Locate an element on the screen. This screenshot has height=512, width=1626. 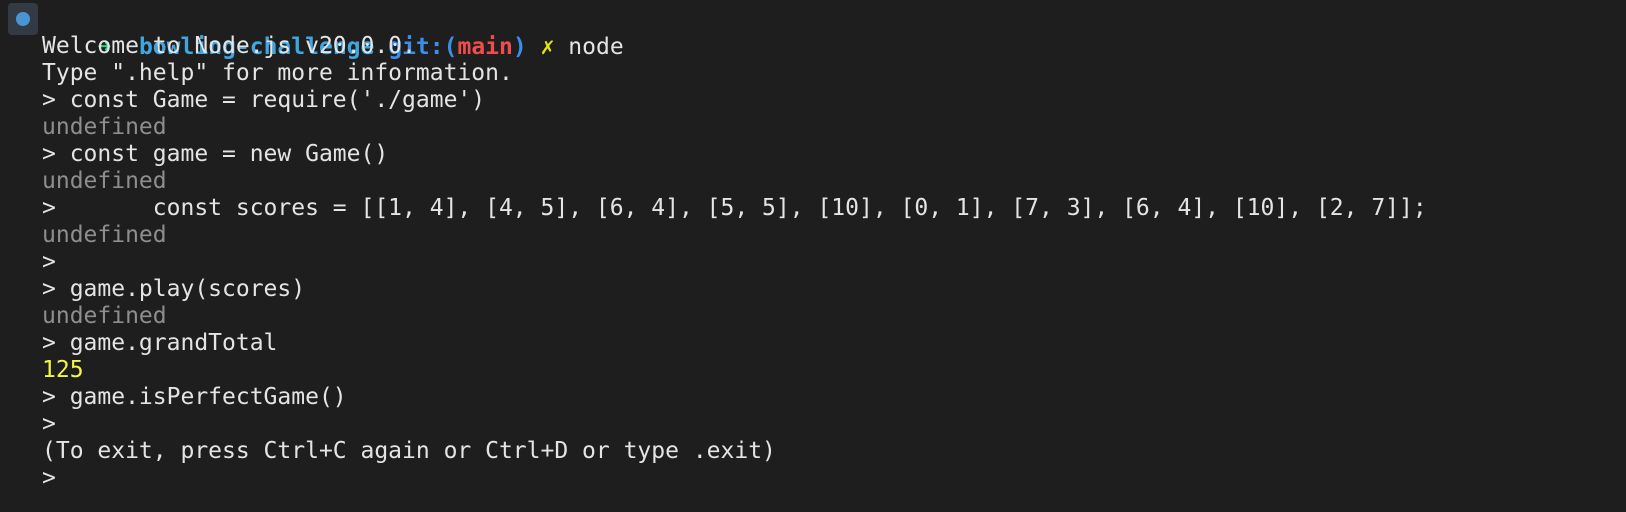
repl-input-line: > game.play(scores) is located at coordinates (174, 289).